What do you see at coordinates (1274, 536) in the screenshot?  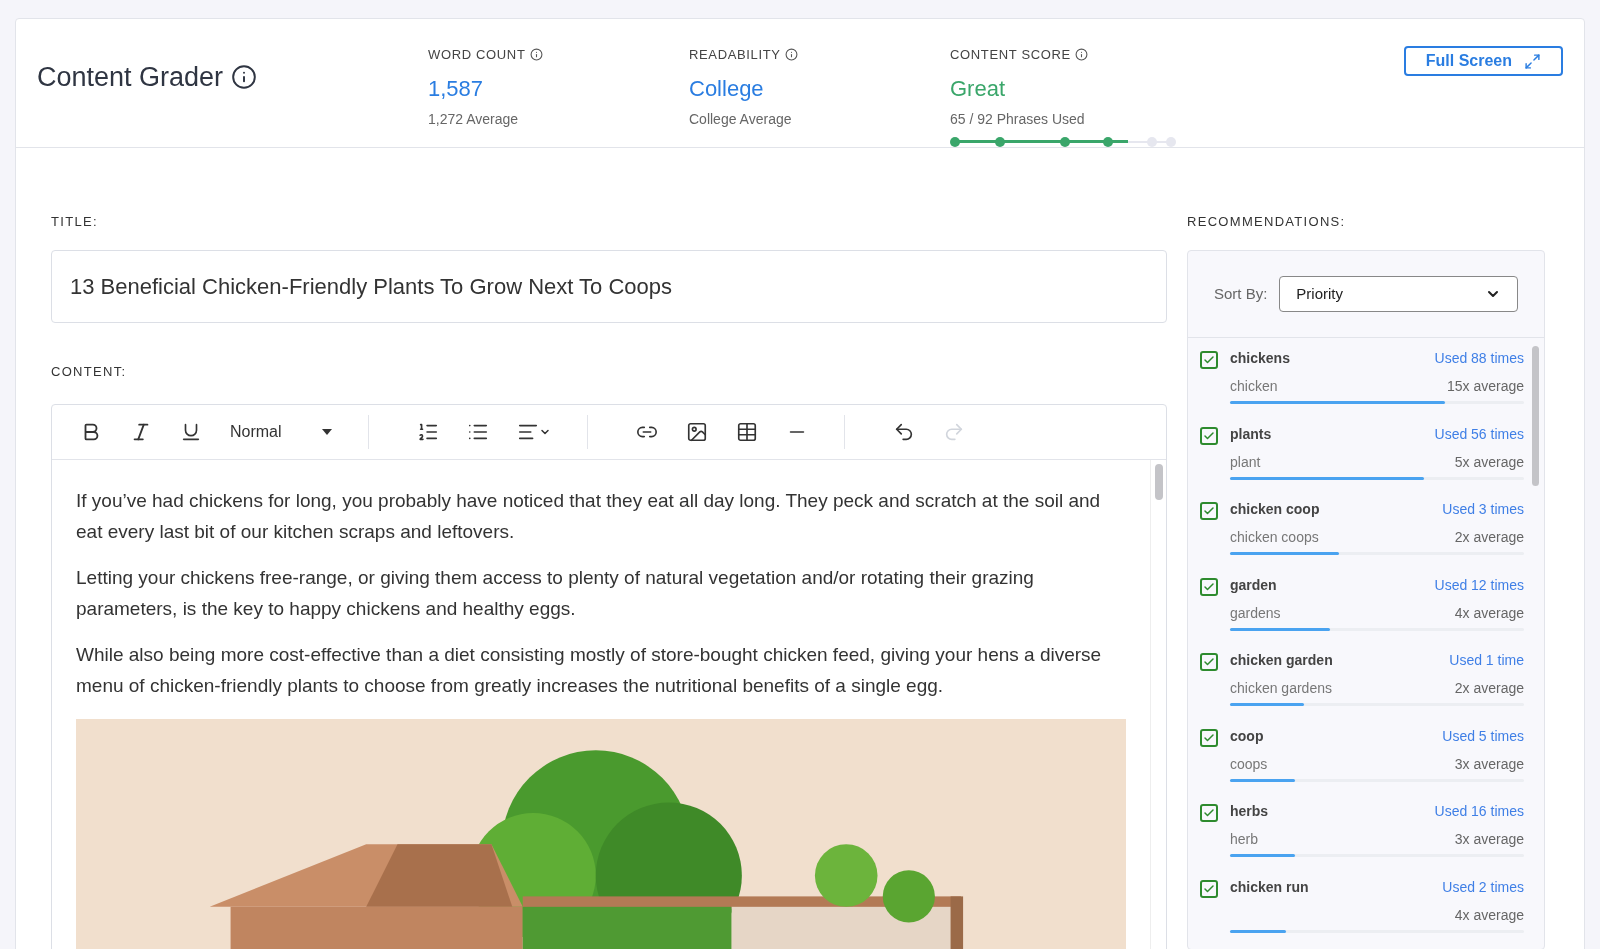 I see `phrase-variant: chicken coops` at bounding box center [1274, 536].